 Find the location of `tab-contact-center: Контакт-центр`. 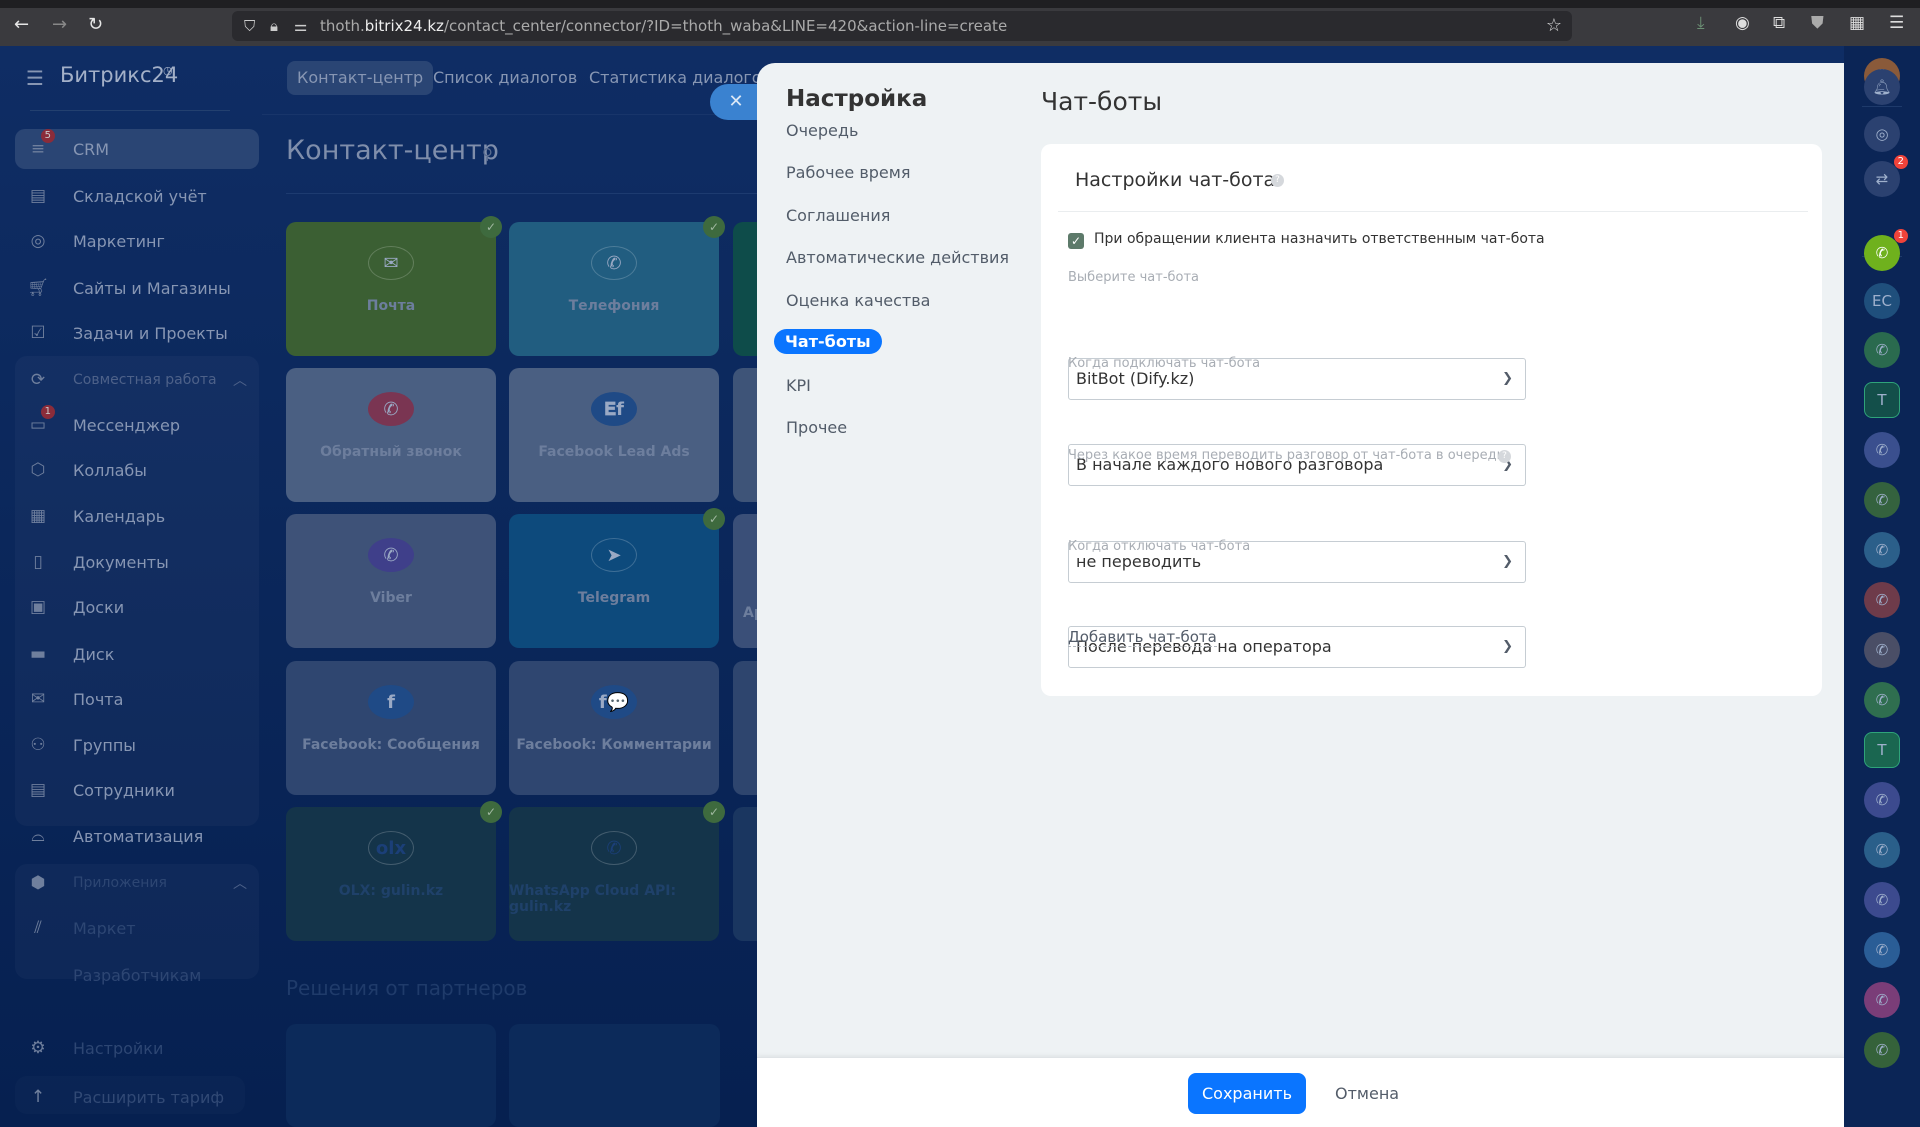

tab-contact-center: Контакт-центр is located at coordinates (360, 78).